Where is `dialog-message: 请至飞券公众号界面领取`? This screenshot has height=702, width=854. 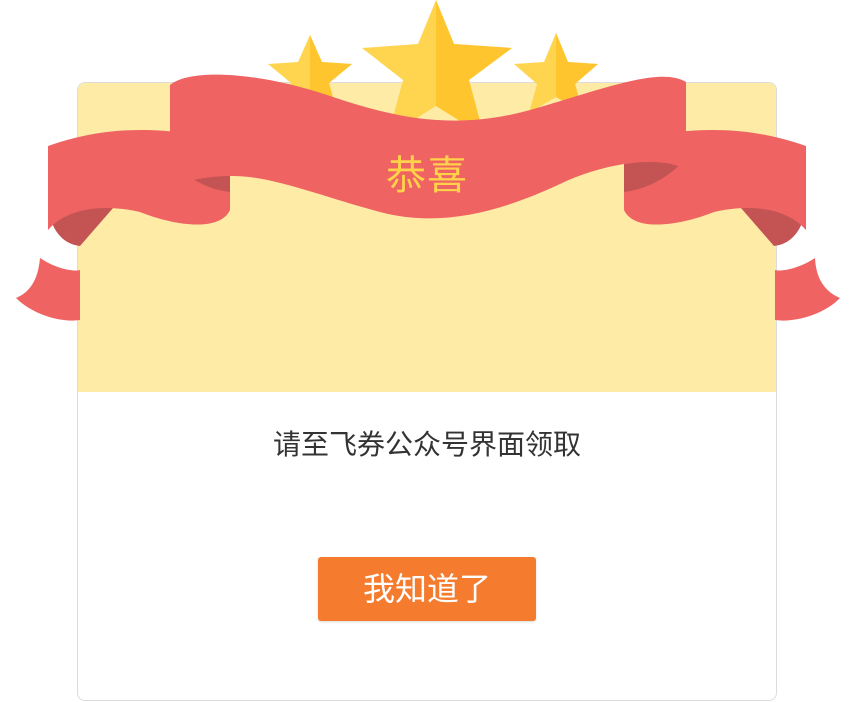
dialog-message: 请至飞券公众号界面领取 is located at coordinates (426, 444).